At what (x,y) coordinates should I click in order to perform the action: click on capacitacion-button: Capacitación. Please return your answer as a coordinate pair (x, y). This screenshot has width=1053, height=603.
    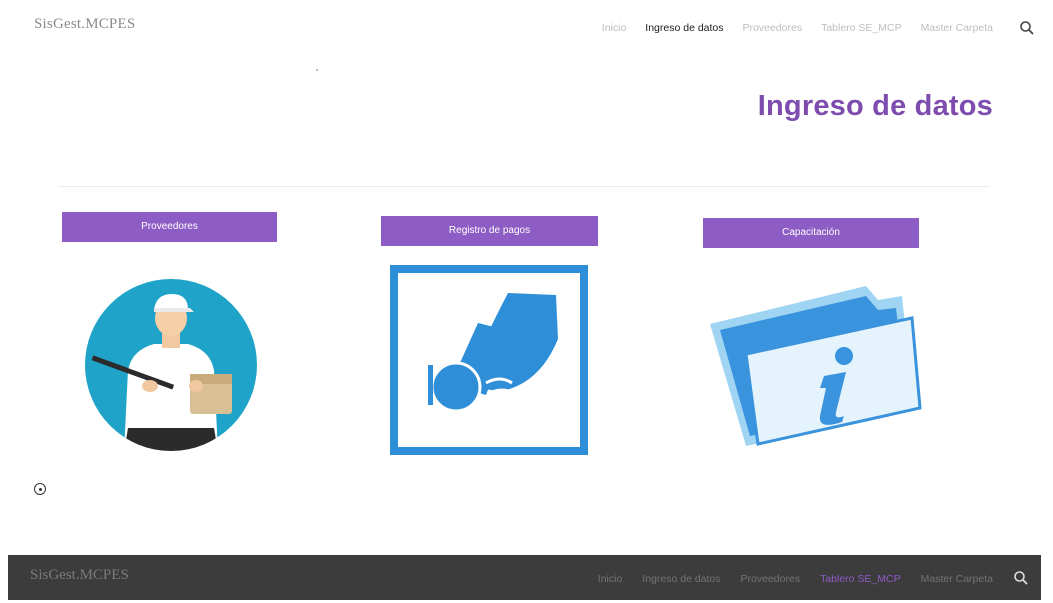
    Looking at the image, I should click on (811, 233).